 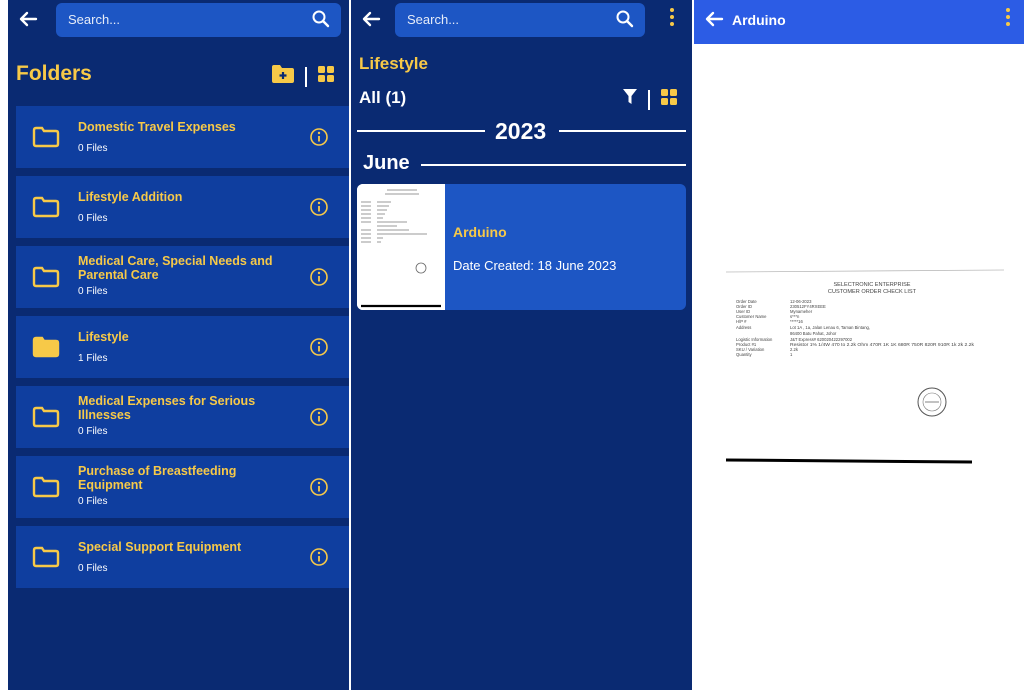 I want to click on folder-actions, so click(x=303, y=76).